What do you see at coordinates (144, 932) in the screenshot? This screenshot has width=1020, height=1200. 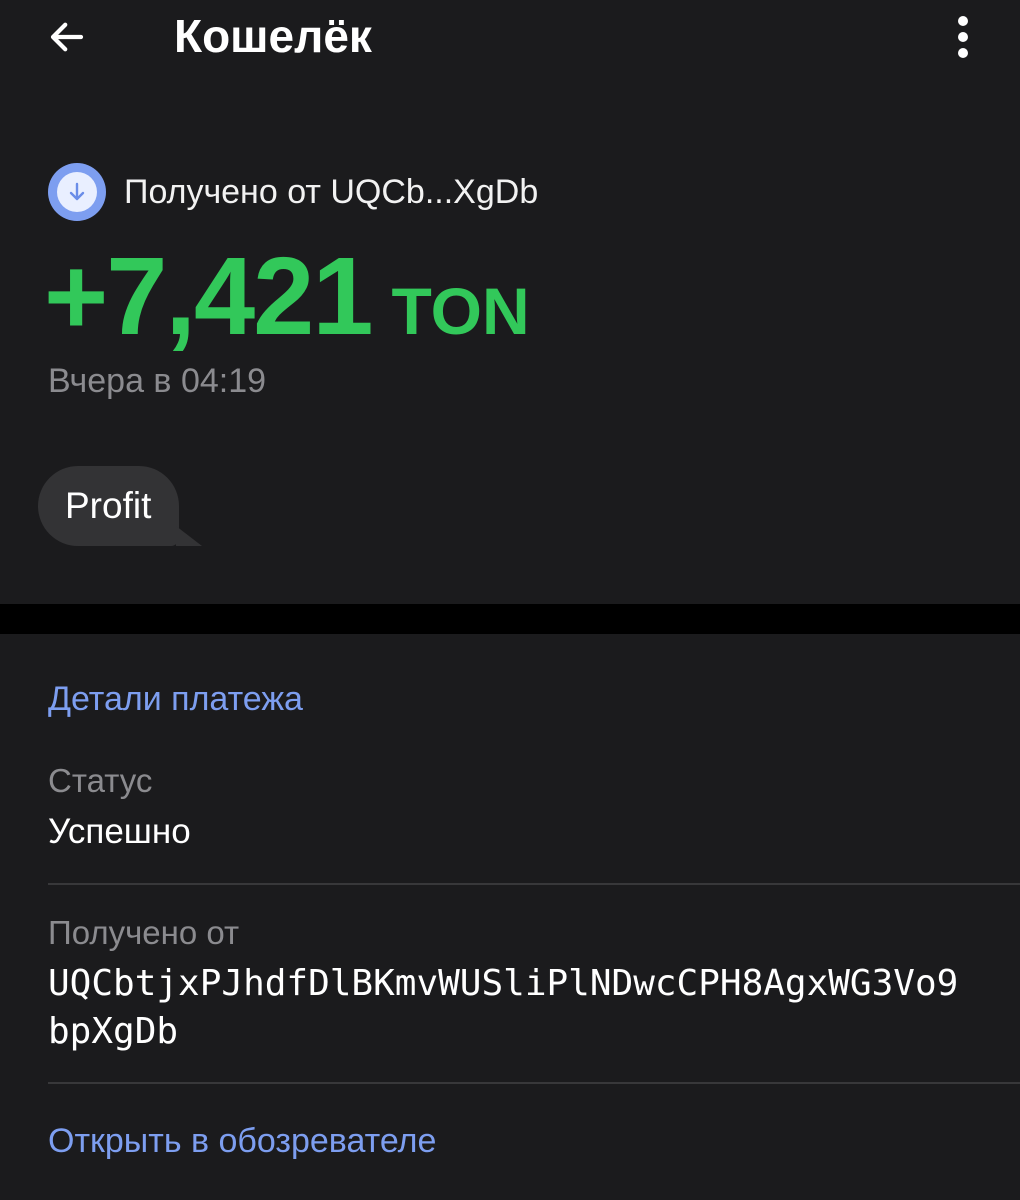 I see `sender-label: Получено от` at bounding box center [144, 932].